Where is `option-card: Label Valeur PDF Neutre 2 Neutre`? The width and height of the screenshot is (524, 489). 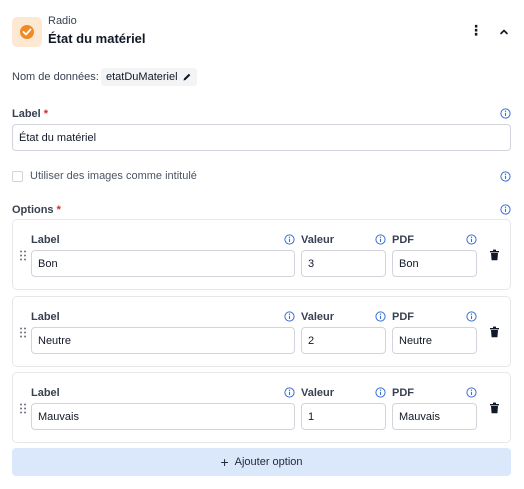
option-card: Label Valeur PDF Neutre 2 Neutre is located at coordinates (261, 331).